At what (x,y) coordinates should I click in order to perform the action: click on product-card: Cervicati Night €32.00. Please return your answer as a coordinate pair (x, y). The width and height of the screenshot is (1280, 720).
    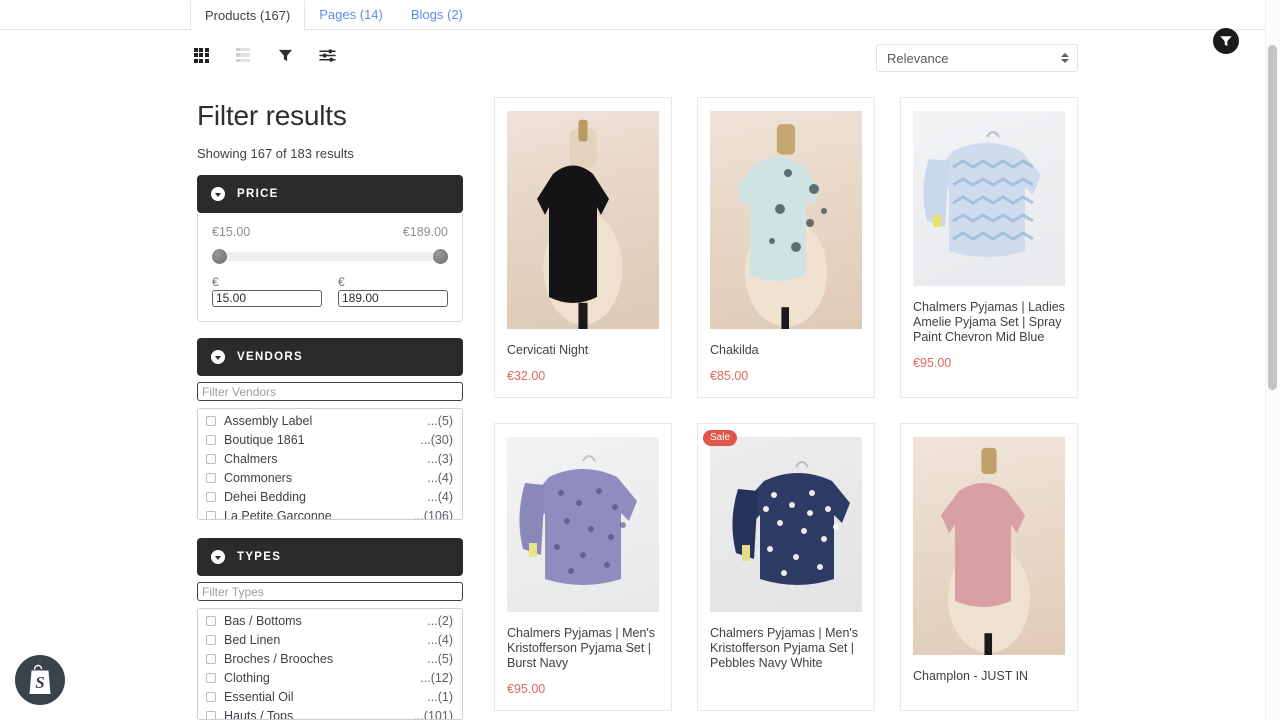
    Looking at the image, I should click on (583, 247).